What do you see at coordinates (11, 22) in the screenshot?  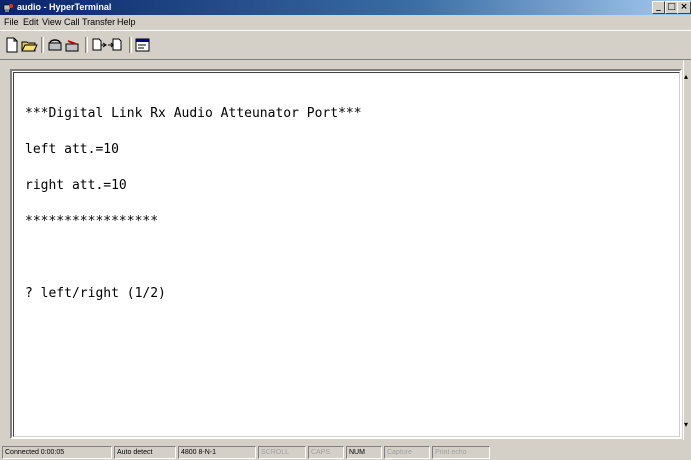 I see `menu-file: File` at bounding box center [11, 22].